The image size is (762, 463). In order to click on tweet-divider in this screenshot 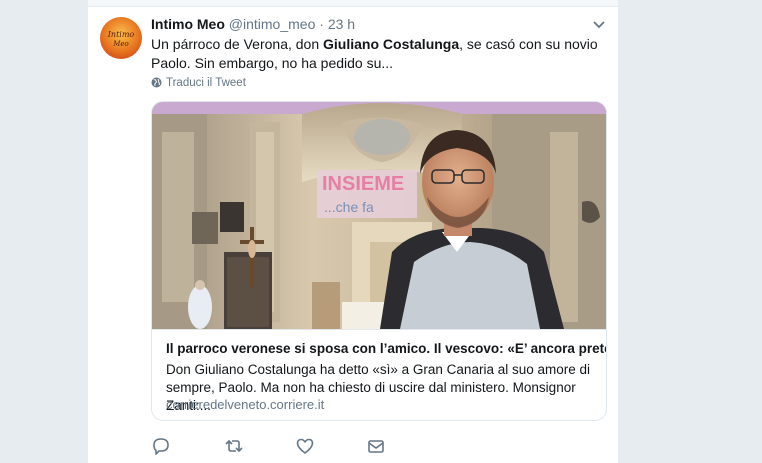, I will do `click(353, 3)`.